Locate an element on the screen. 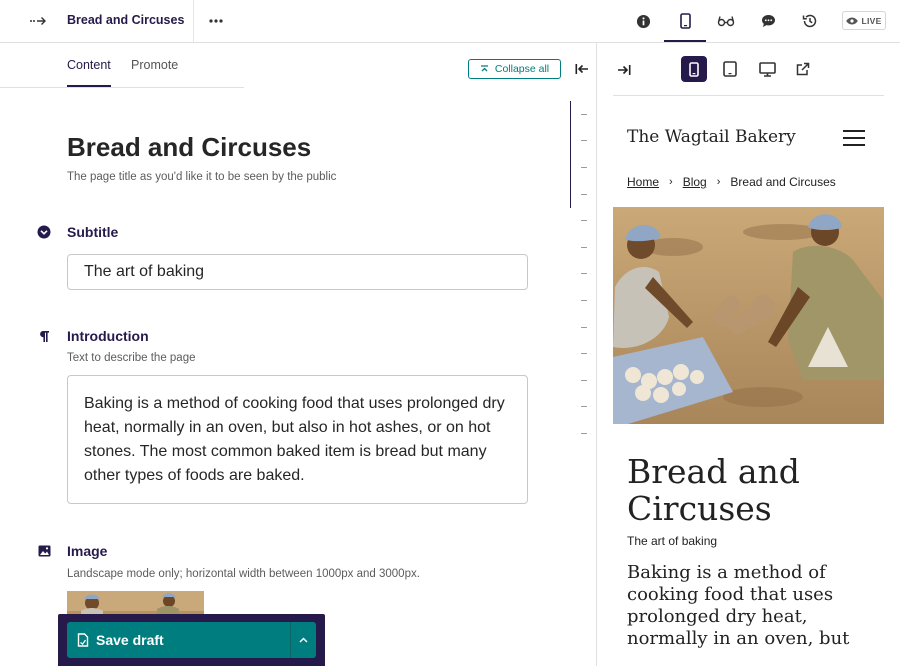  site-name: The Wagtail Bakery is located at coordinates (711, 137).